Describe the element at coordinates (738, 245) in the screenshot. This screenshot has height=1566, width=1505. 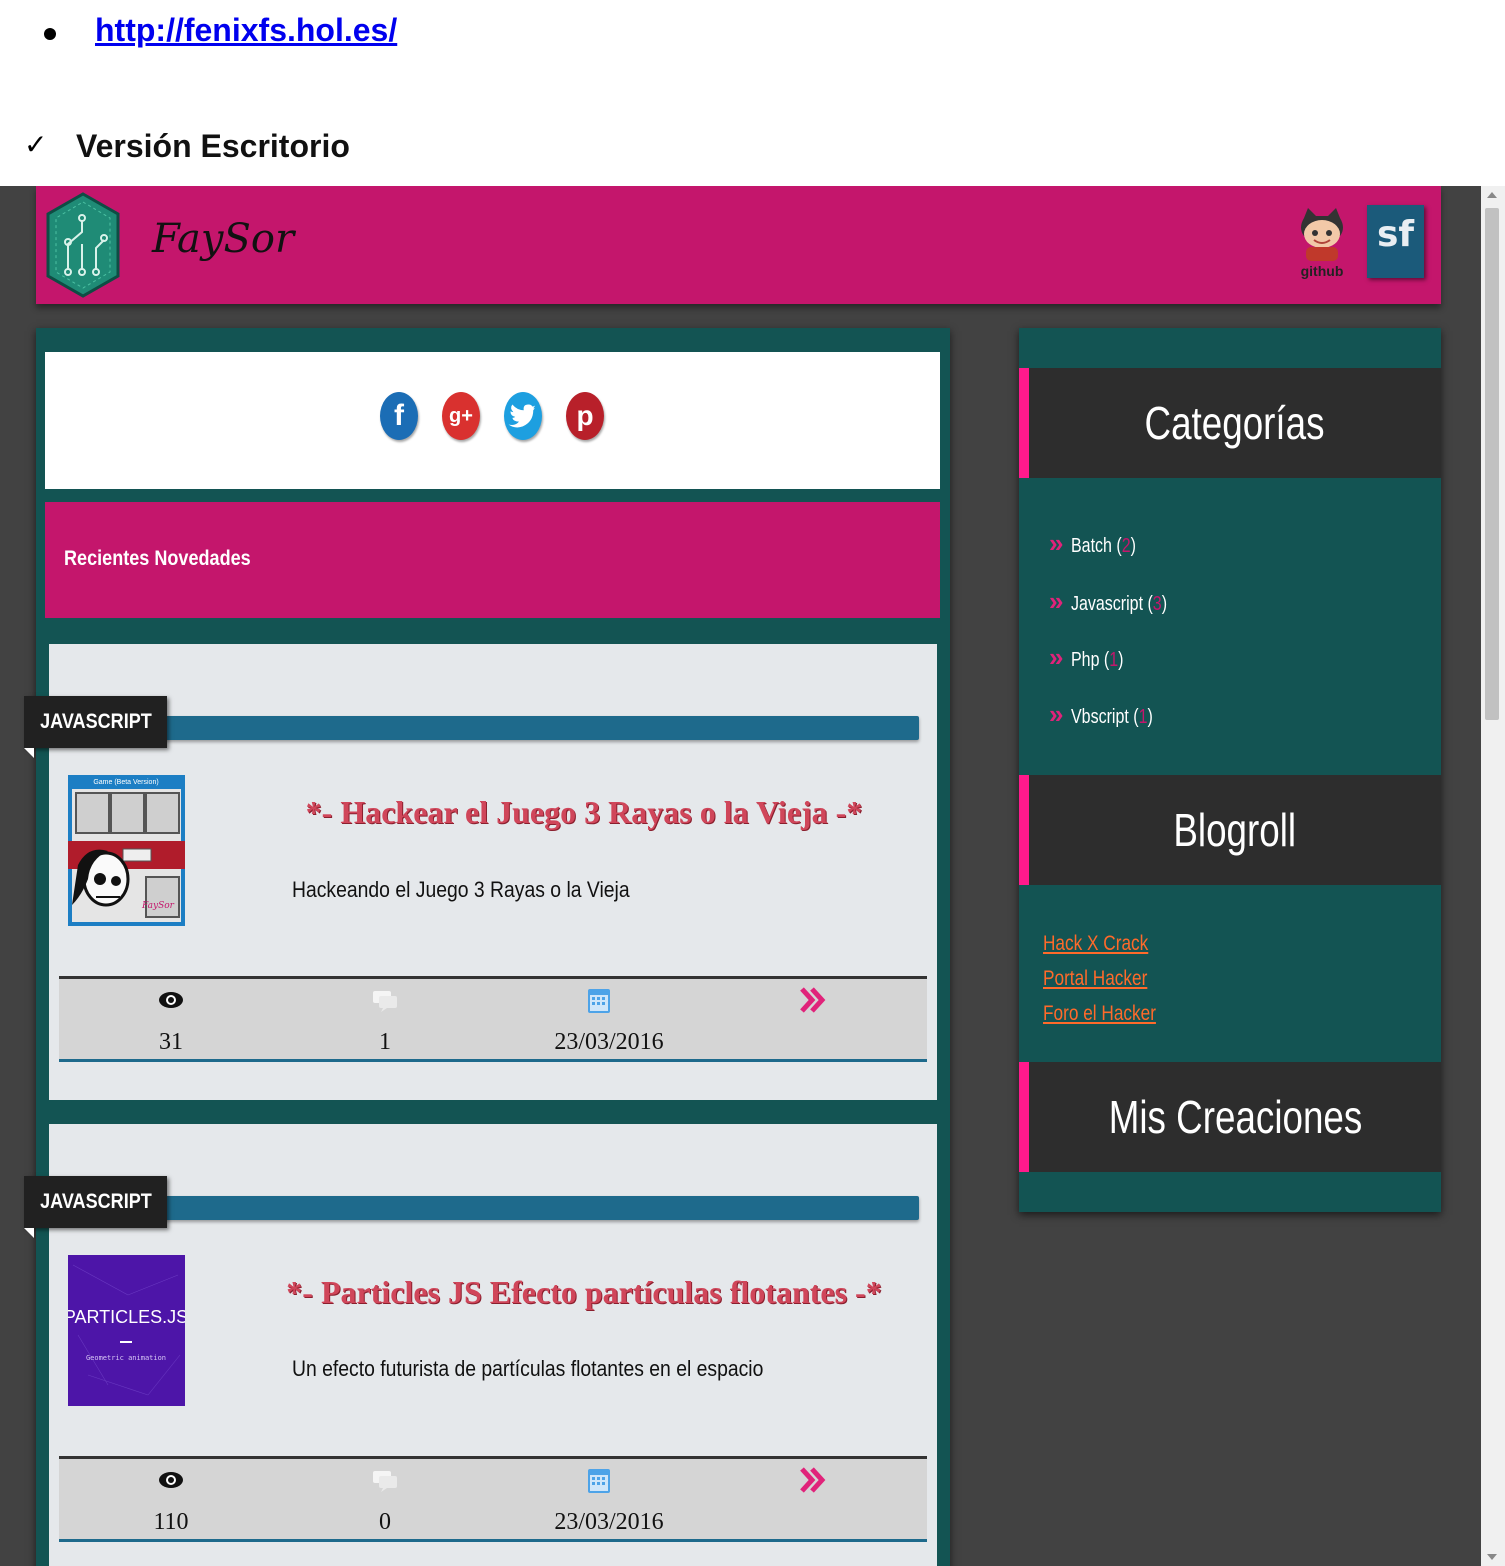
I see `site-header: FaySor github sf` at that location.